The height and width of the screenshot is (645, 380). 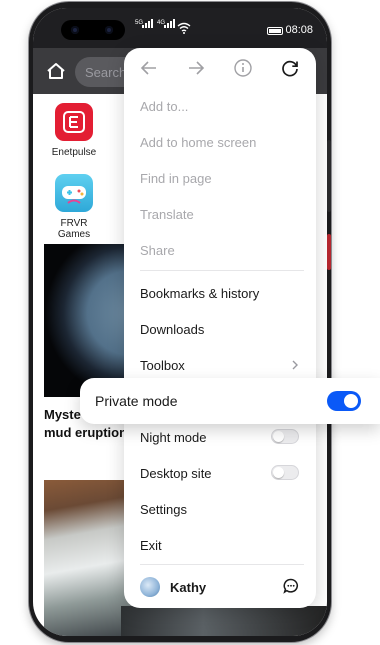 I want to click on shortcut-label: Enetpulse, so click(x=74, y=152).